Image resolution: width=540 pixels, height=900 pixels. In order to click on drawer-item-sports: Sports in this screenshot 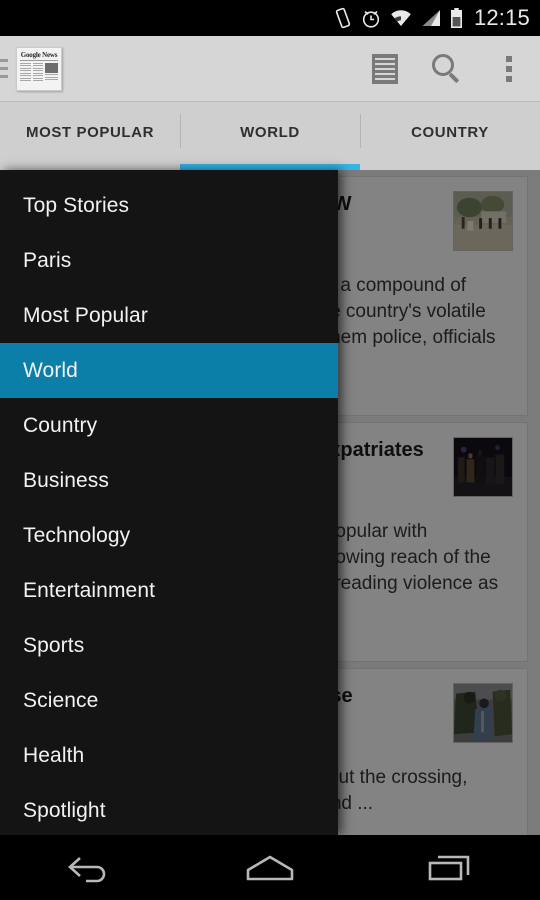, I will do `click(169, 645)`.